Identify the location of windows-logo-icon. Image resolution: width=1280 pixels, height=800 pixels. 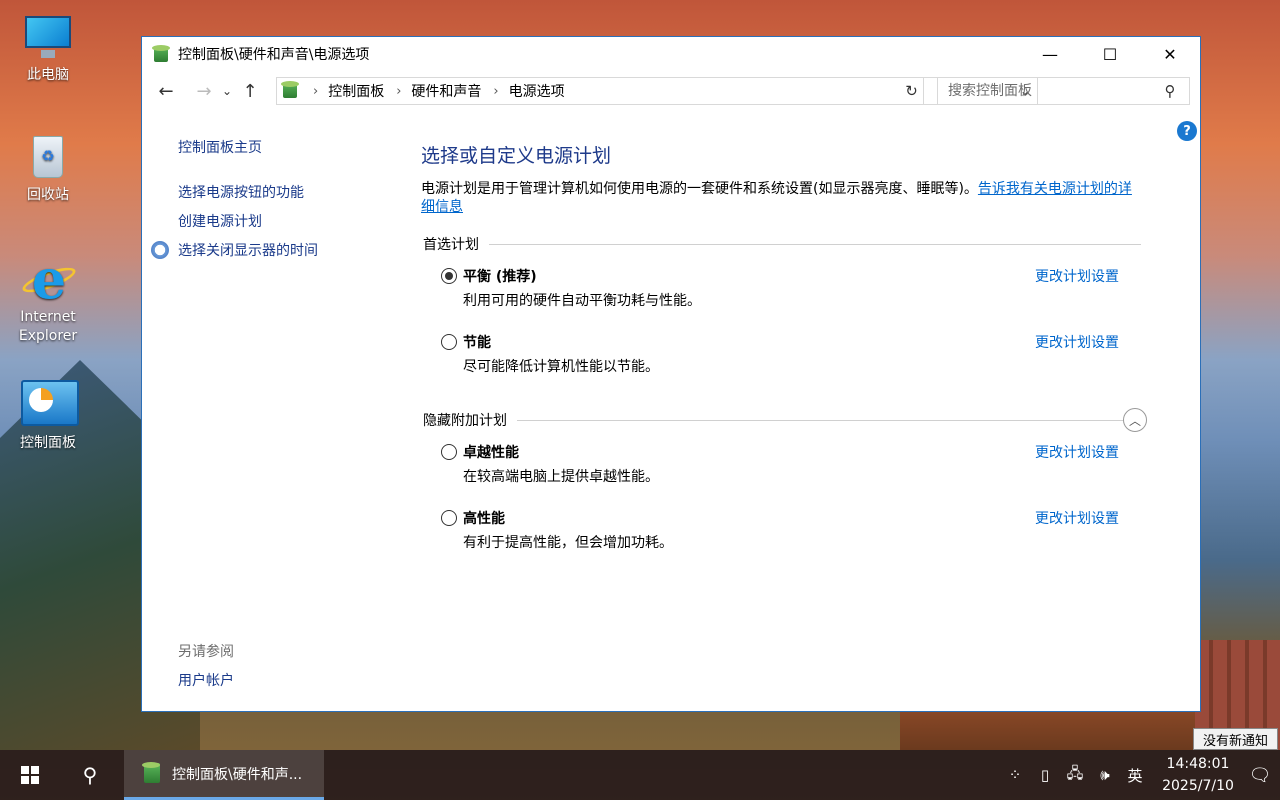
(30, 775).